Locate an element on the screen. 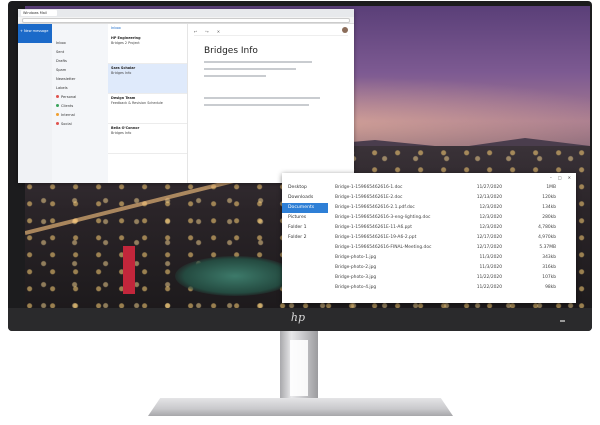 This screenshot has width=600, height=425. file-name: Bridge-photo-3.jpg is located at coordinates (356, 277).